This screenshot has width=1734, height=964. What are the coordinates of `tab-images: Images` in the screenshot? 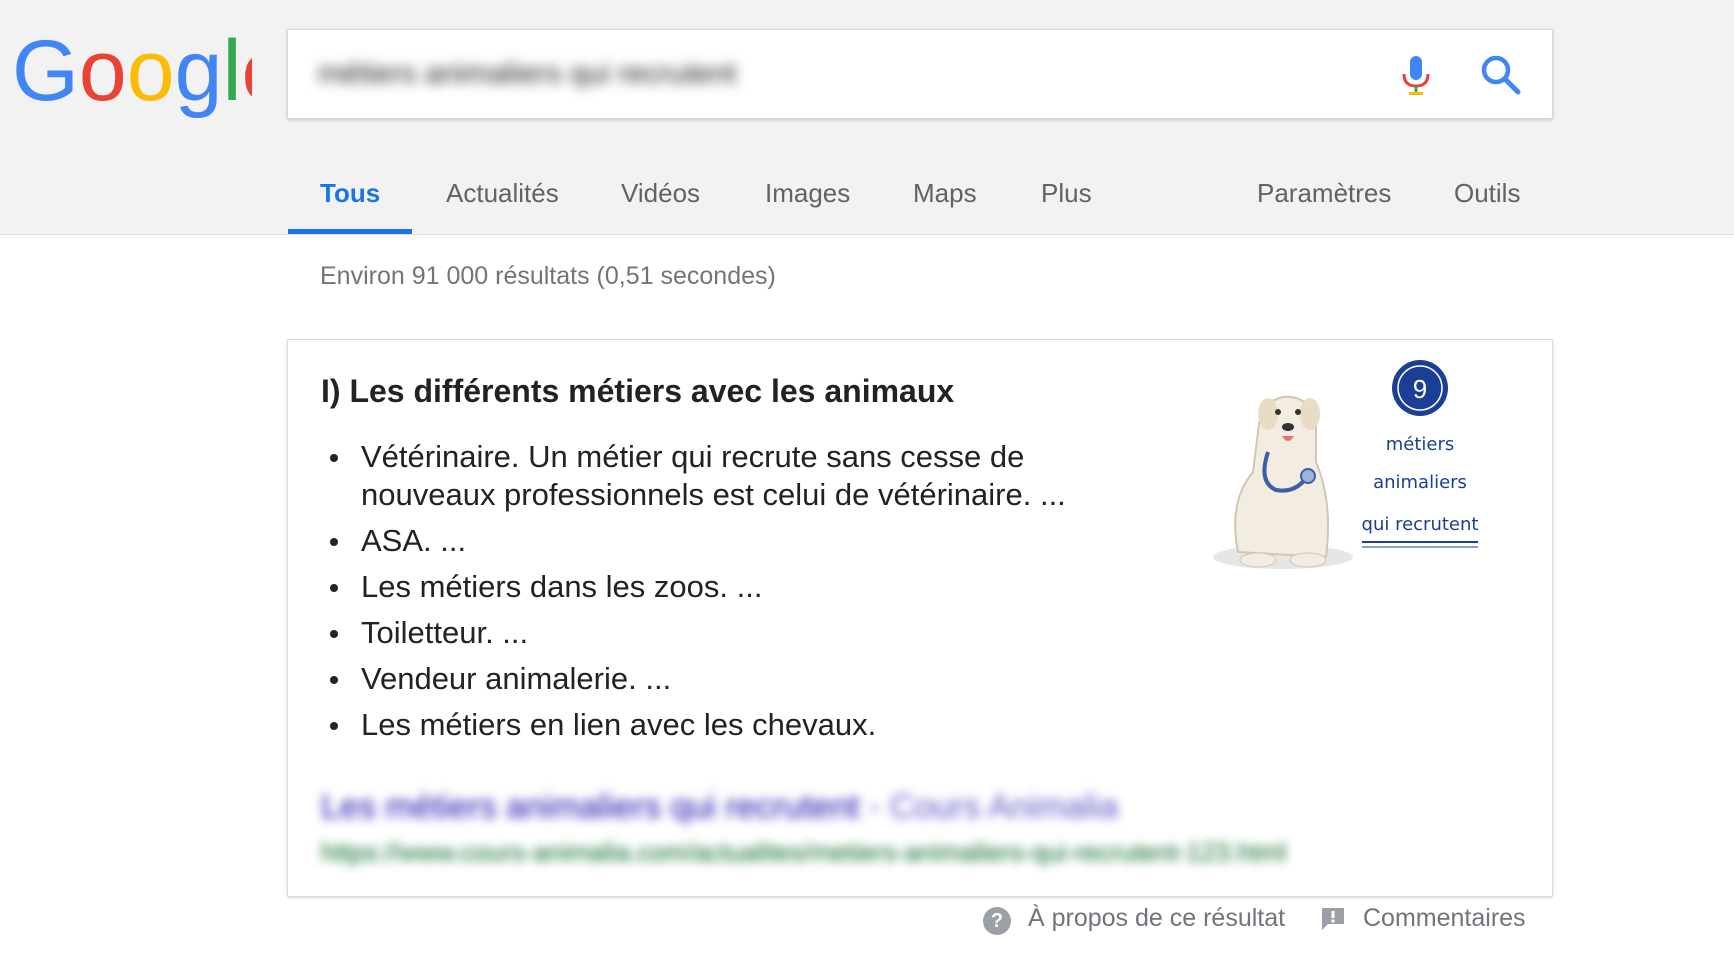 It's located at (807, 203).